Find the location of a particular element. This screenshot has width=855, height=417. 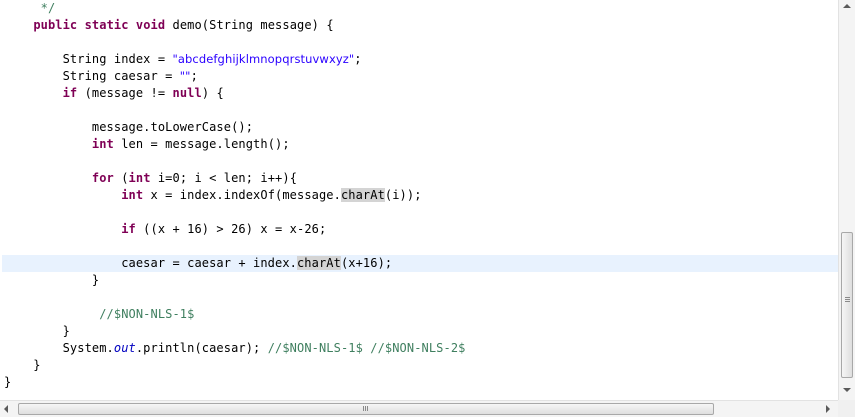

code-line: //$NON-NLS-1$ is located at coordinates (99, 314).